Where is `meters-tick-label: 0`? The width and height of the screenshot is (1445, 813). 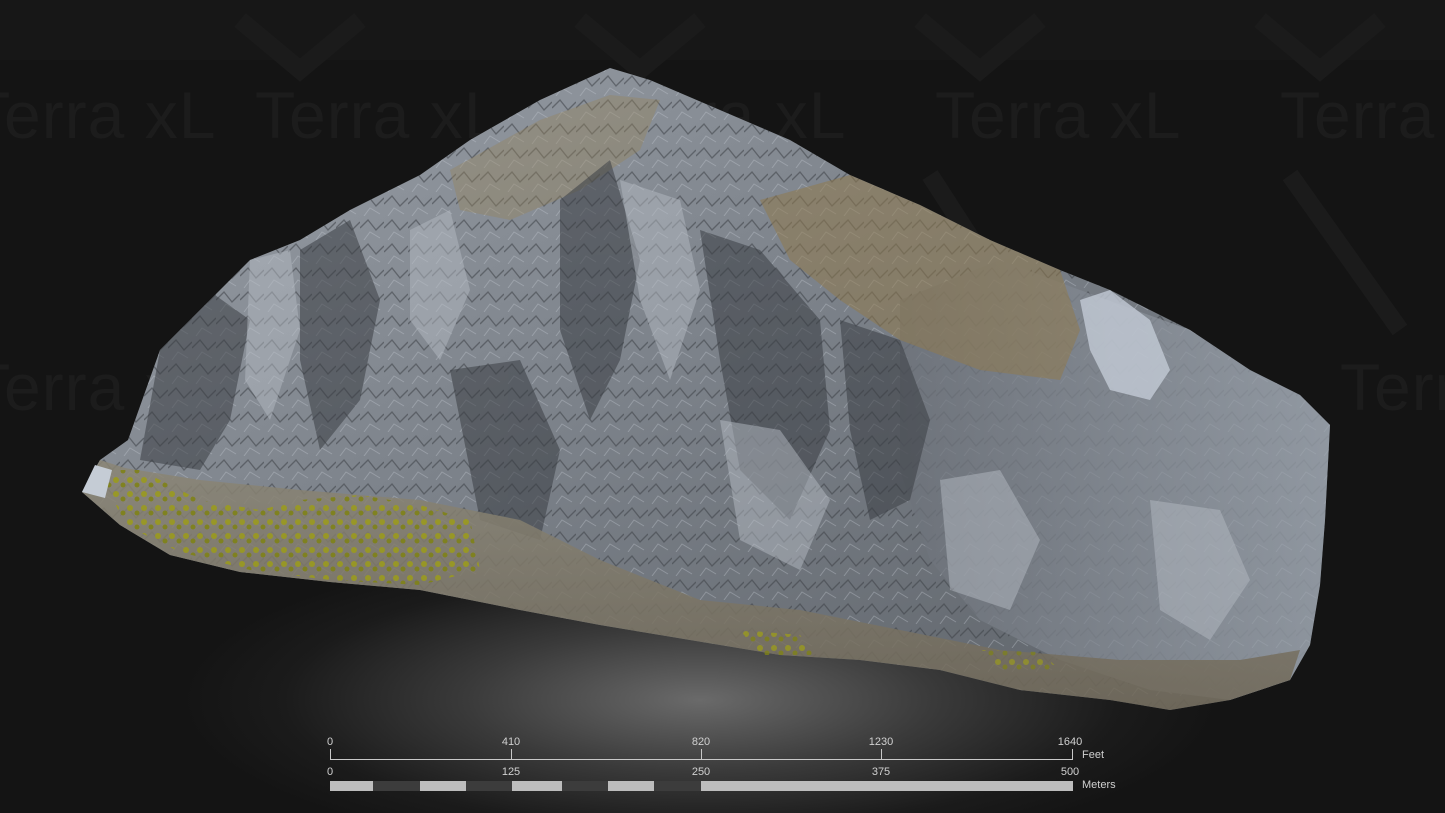 meters-tick-label: 0 is located at coordinates (330, 772).